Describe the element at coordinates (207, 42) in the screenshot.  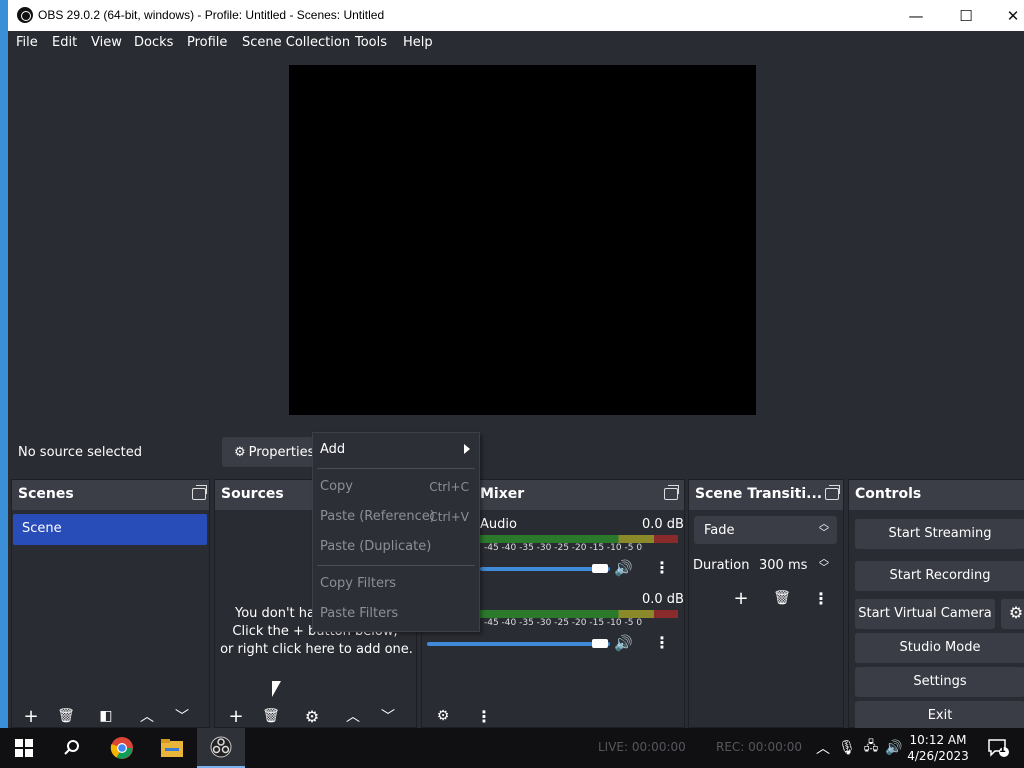
I see `menu-profile: Profile` at that location.